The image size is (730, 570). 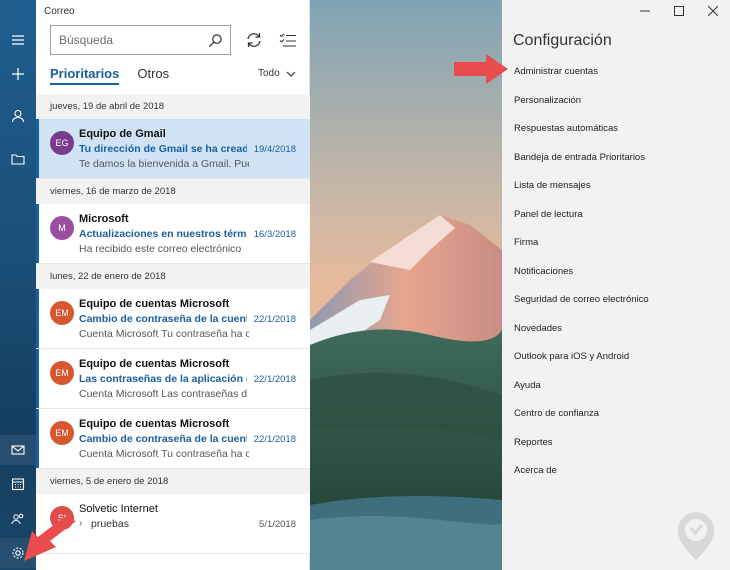 What do you see at coordinates (18, 285) in the screenshot?
I see `nav-rail` at bounding box center [18, 285].